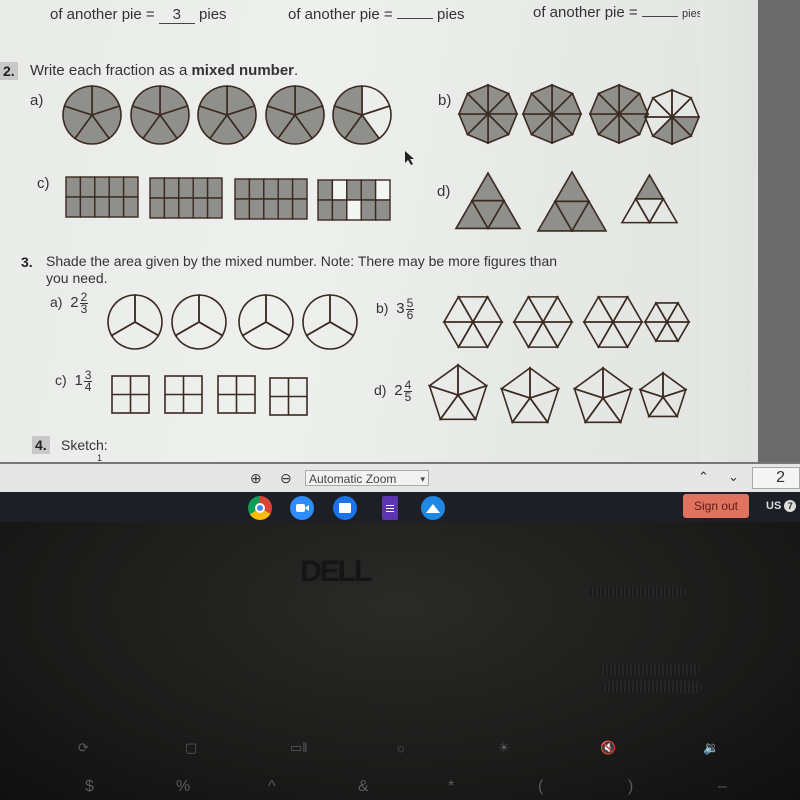 This screenshot has width=800, height=800. I want to click on chevron-up-icon: ⌃, so click(703, 477).